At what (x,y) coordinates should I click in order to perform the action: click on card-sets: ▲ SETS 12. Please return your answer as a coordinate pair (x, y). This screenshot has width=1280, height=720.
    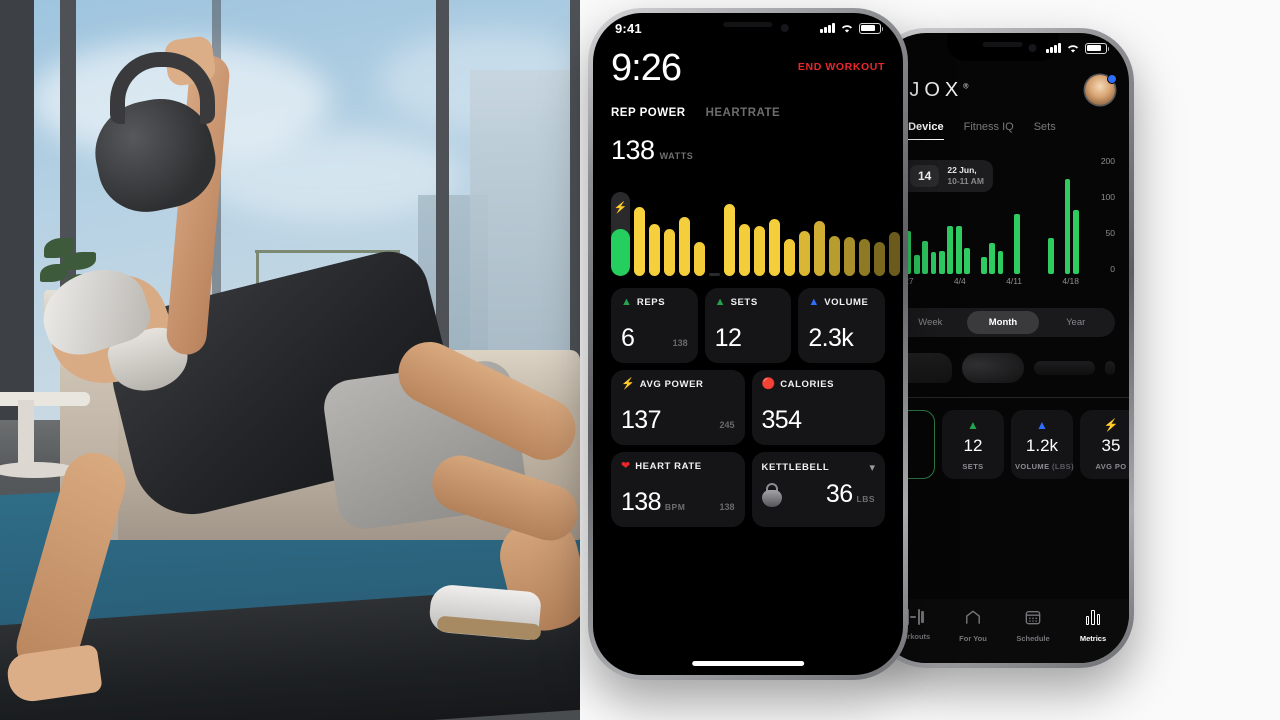
    Looking at the image, I should click on (748, 325).